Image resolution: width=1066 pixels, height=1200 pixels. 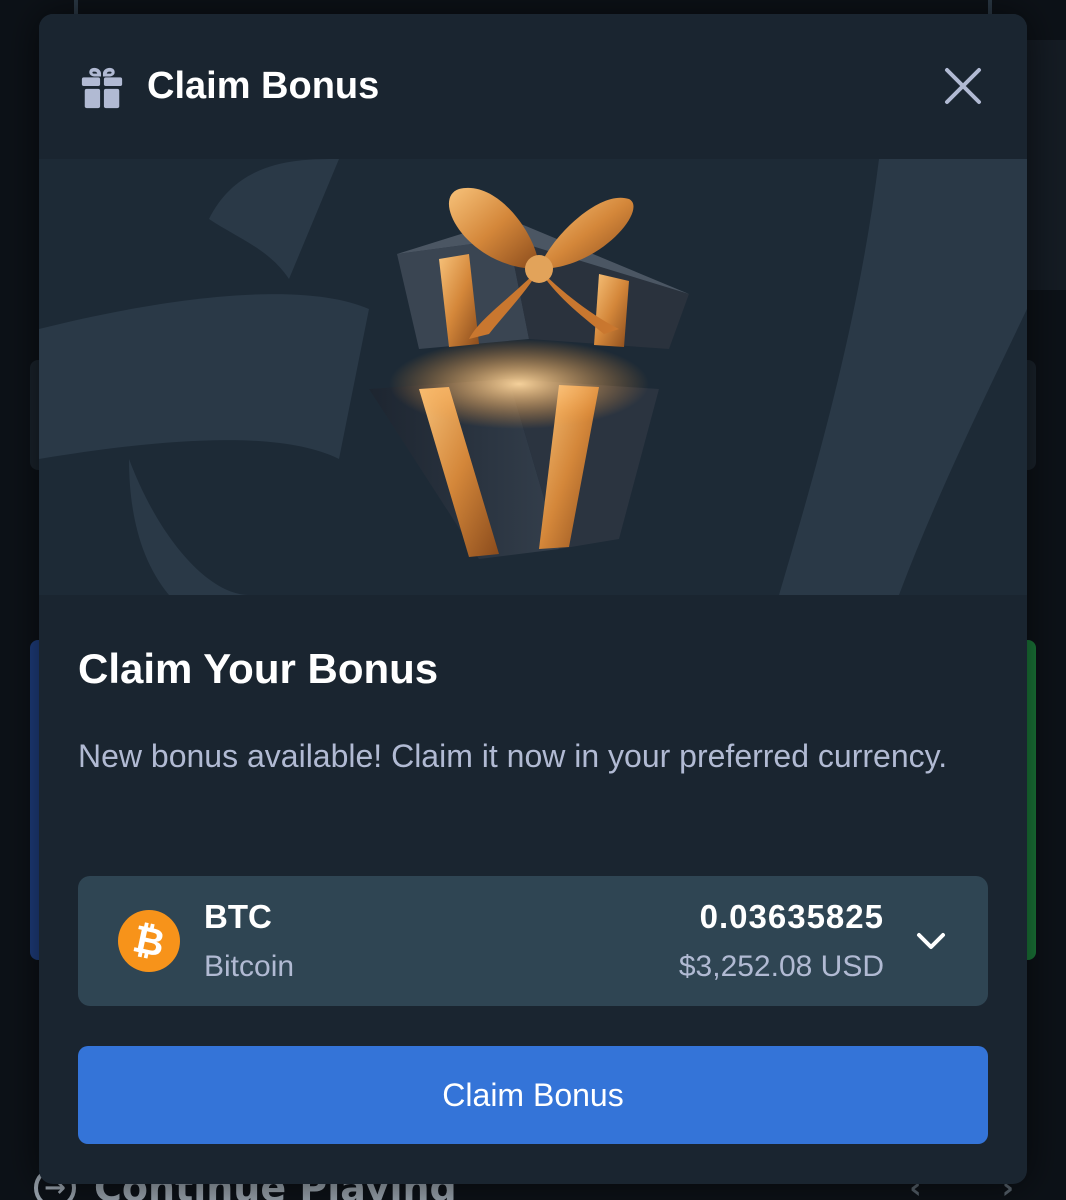 I want to click on bonus-heading: Claim Your Bonus, so click(x=258, y=668).